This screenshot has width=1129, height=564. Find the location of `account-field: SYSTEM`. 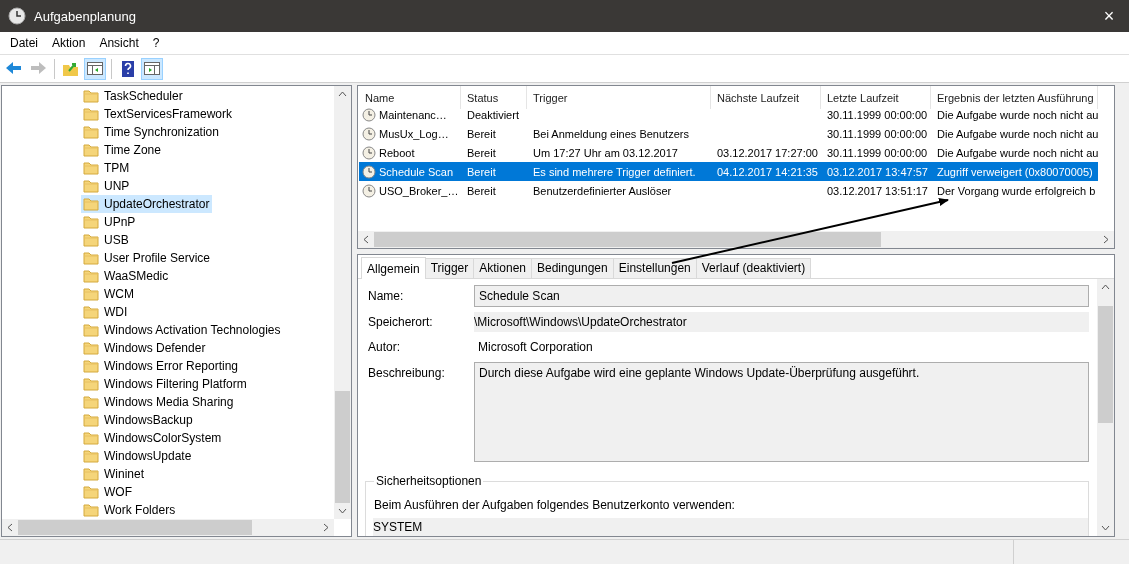

account-field: SYSTEM is located at coordinates (730, 527).